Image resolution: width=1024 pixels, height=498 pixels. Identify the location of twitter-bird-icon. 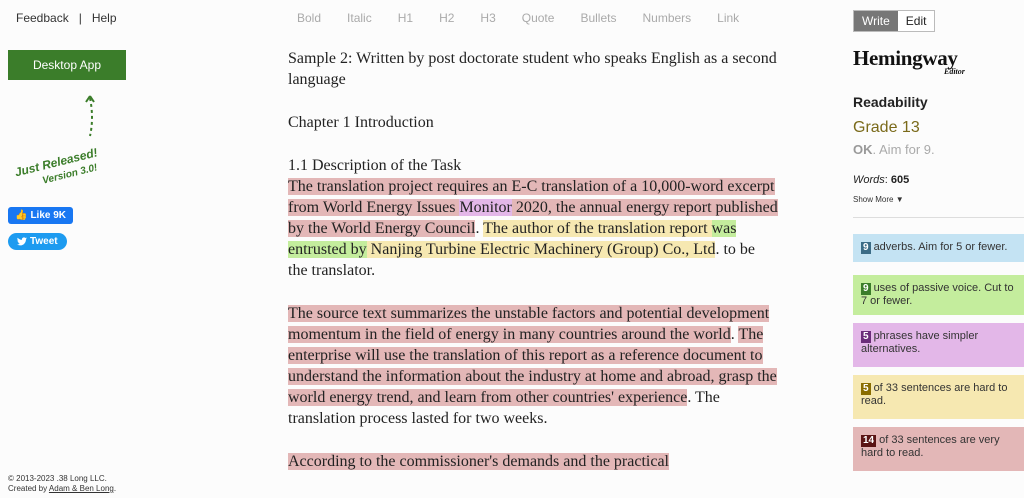
(22, 241).